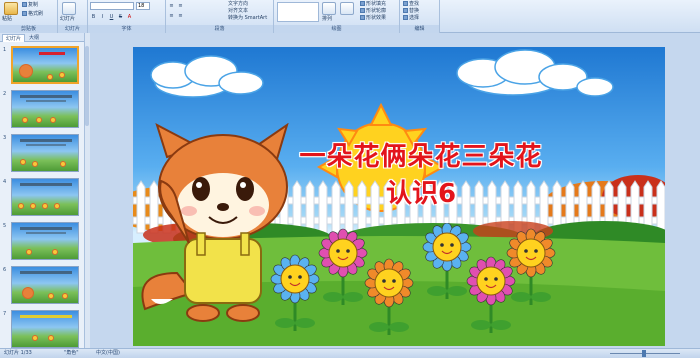  I want to click on bold-button: B, so click(93, 16).